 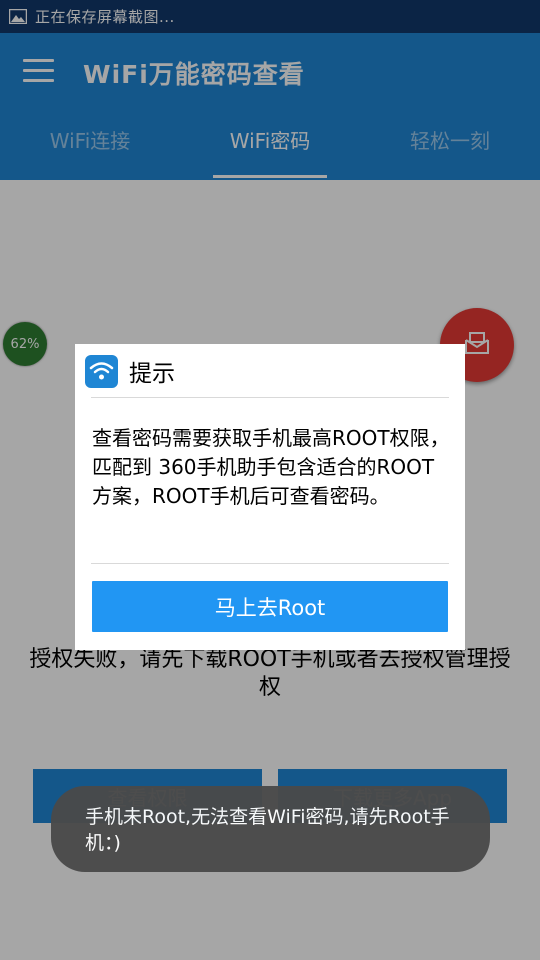 I want to click on toast-message: 手机未Root,无法查看WiFi密码,请先Root手机：), so click(x=270, y=829).